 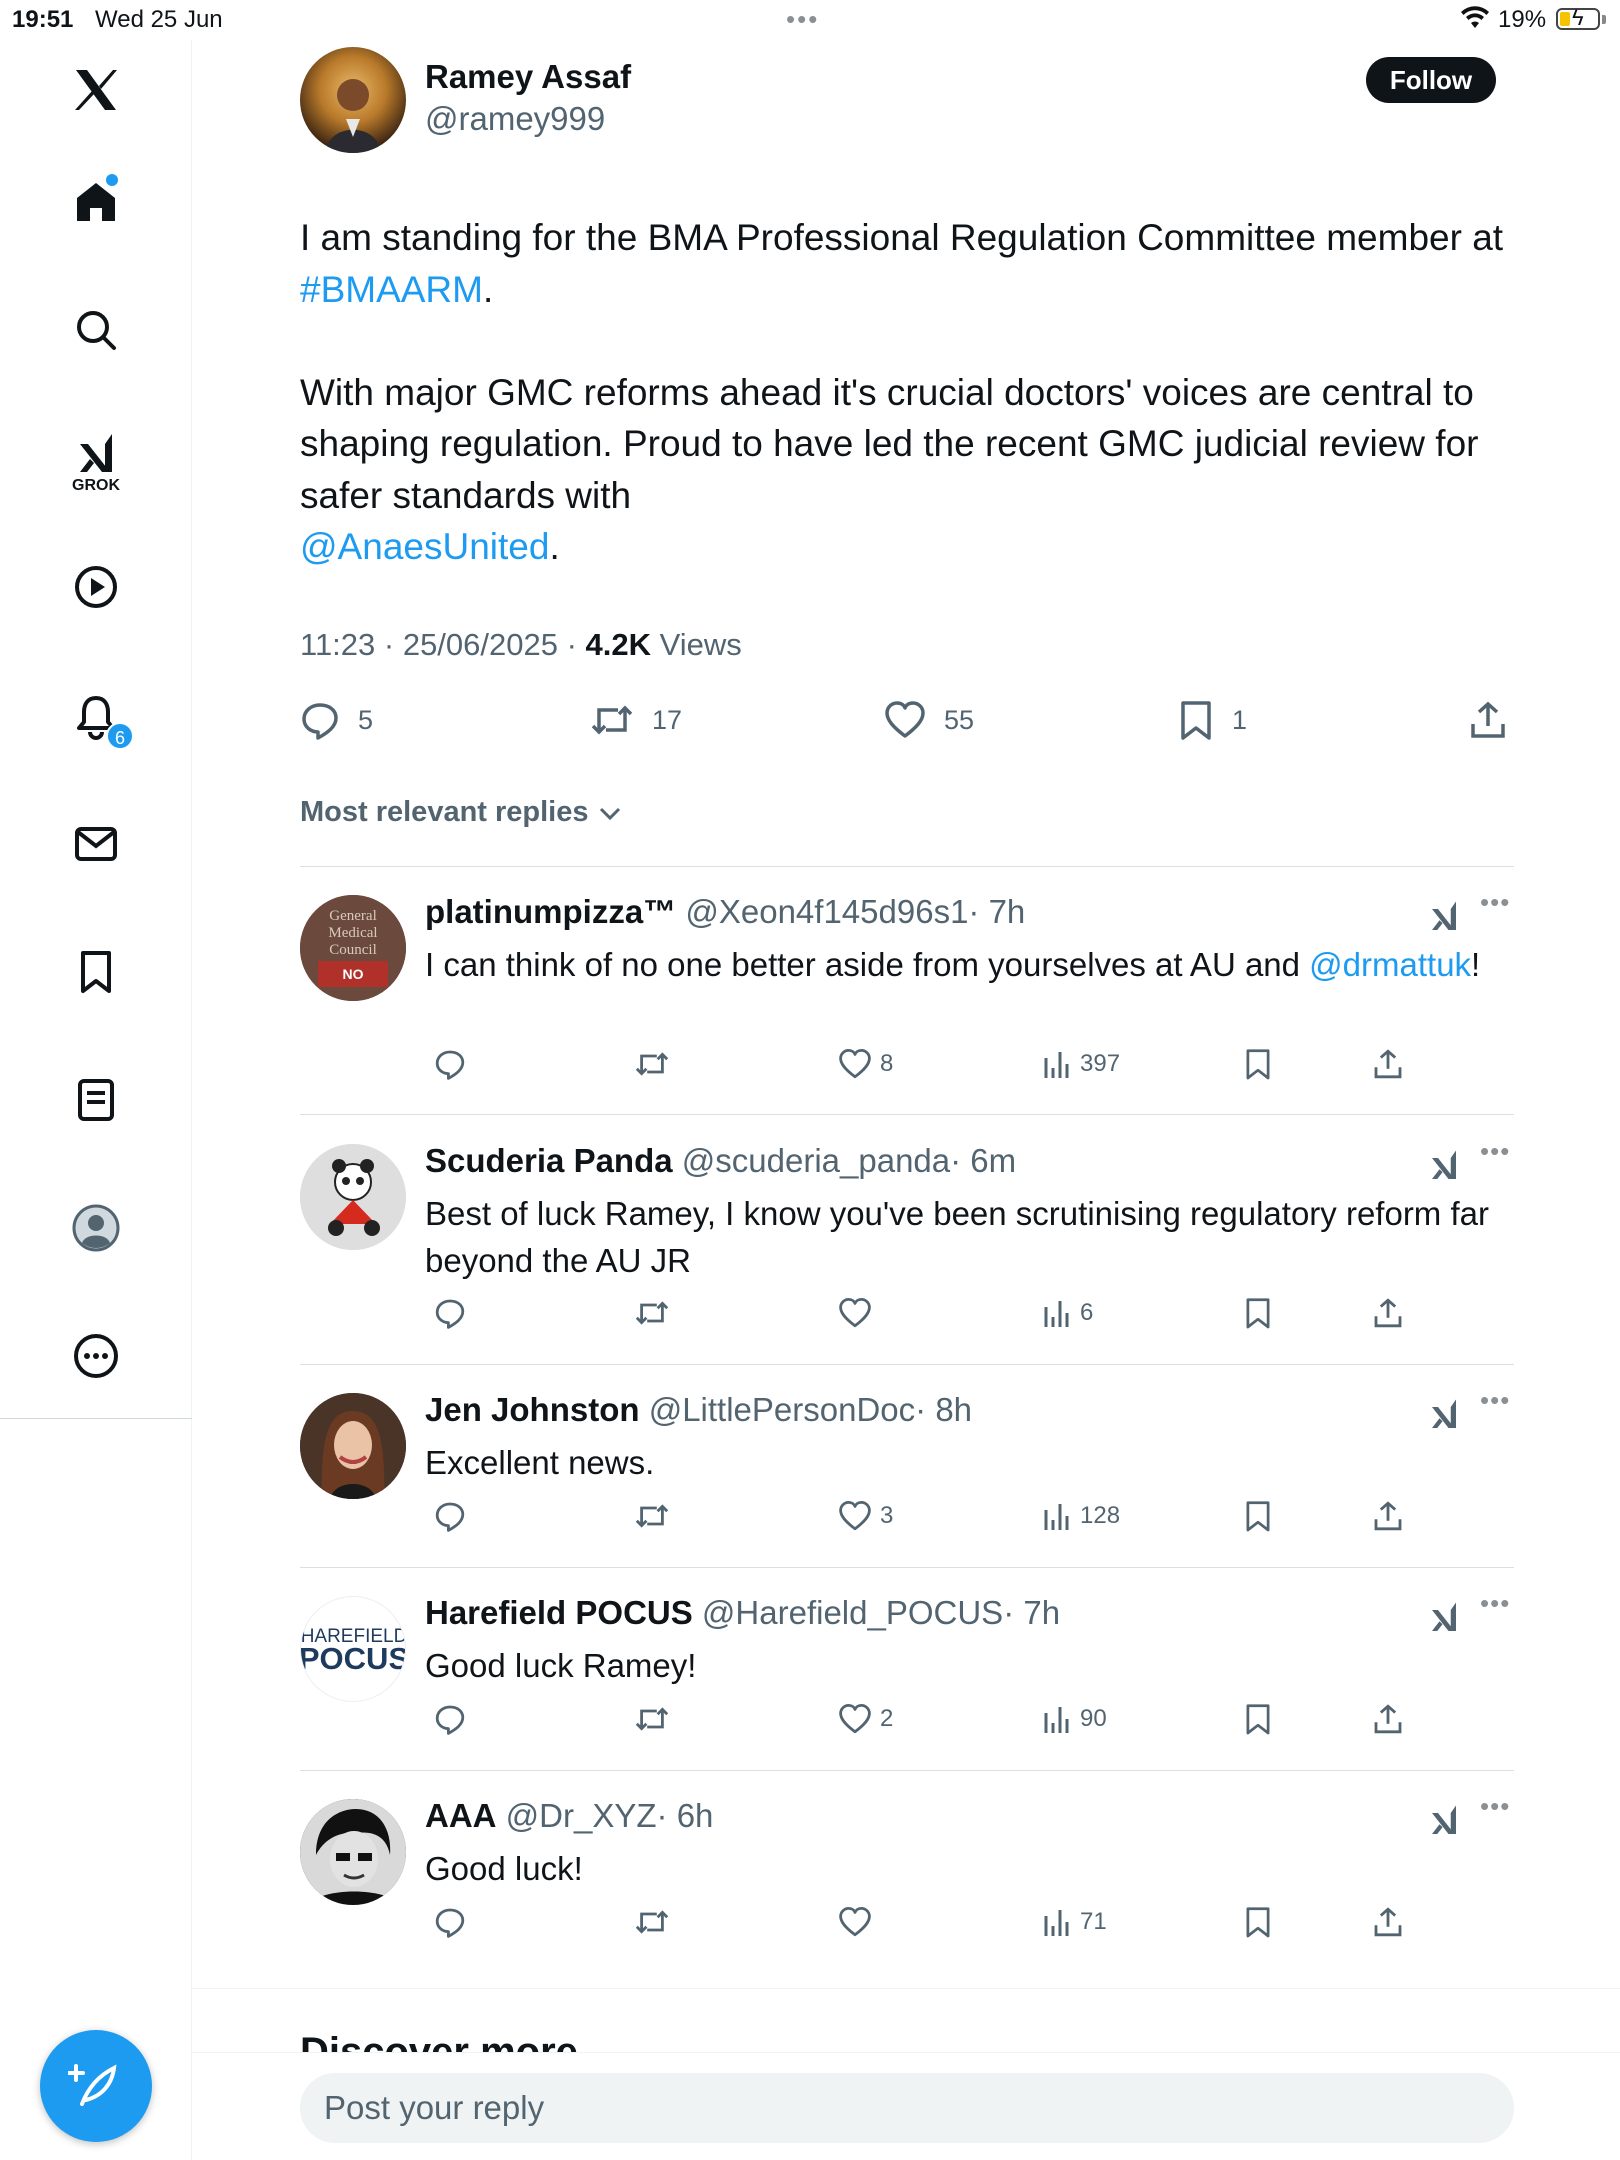 I want to click on x-logo-icon, so click(x=96, y=90).